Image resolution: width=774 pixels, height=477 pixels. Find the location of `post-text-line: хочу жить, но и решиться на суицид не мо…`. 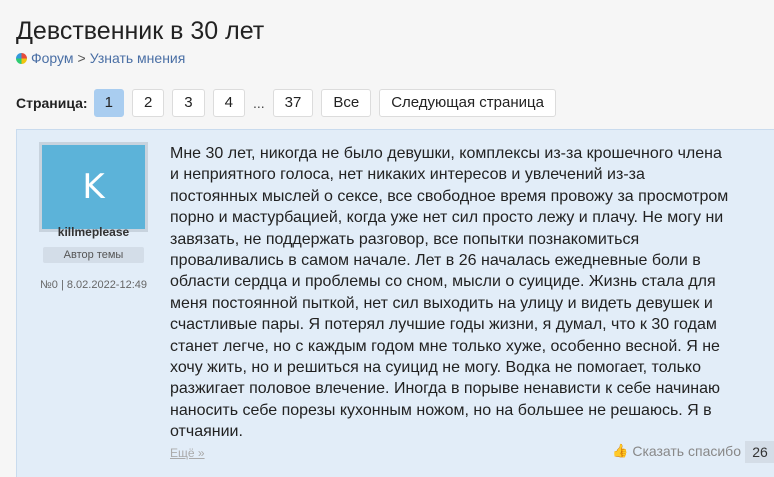

post-text-line: хочу жить, но и решиться на суицид не мо… is located at coordinates (435, 368).